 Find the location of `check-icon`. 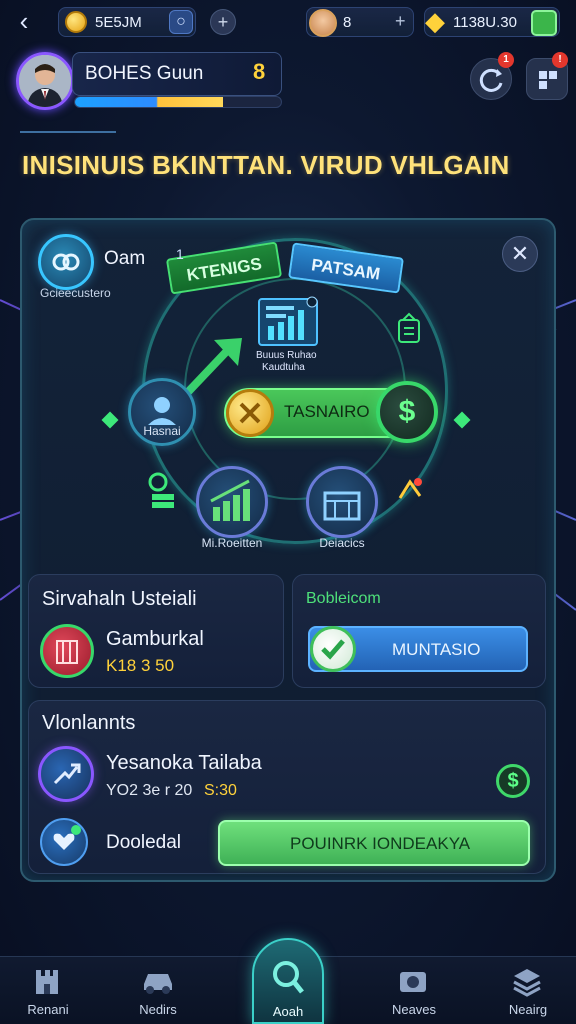

check-icon is located at coordinates (333, 649).